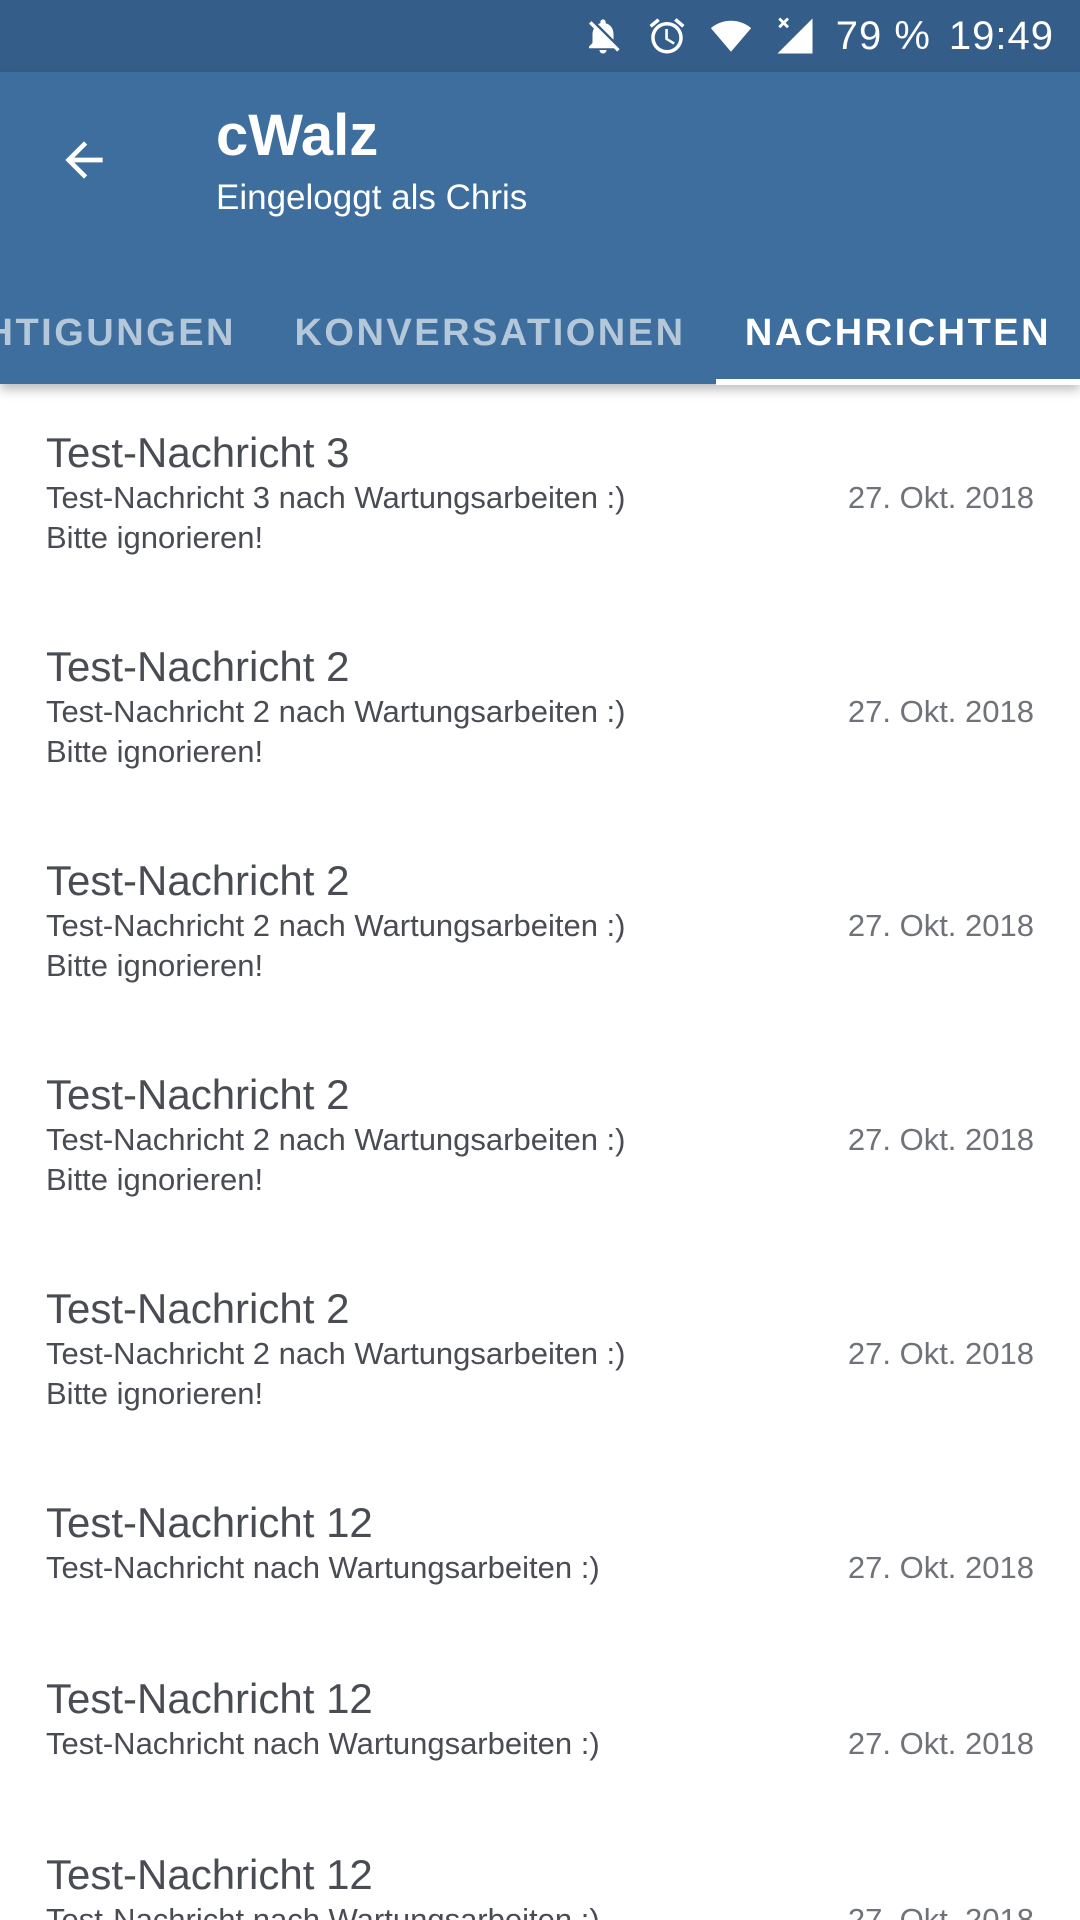 This screenshot has width=1080, height=1920. What do you see at coordinates (898, 333) in the screenshot?
I see `tab-nachrichten: NACHRICHTEN` at bounding box center [898, 333].